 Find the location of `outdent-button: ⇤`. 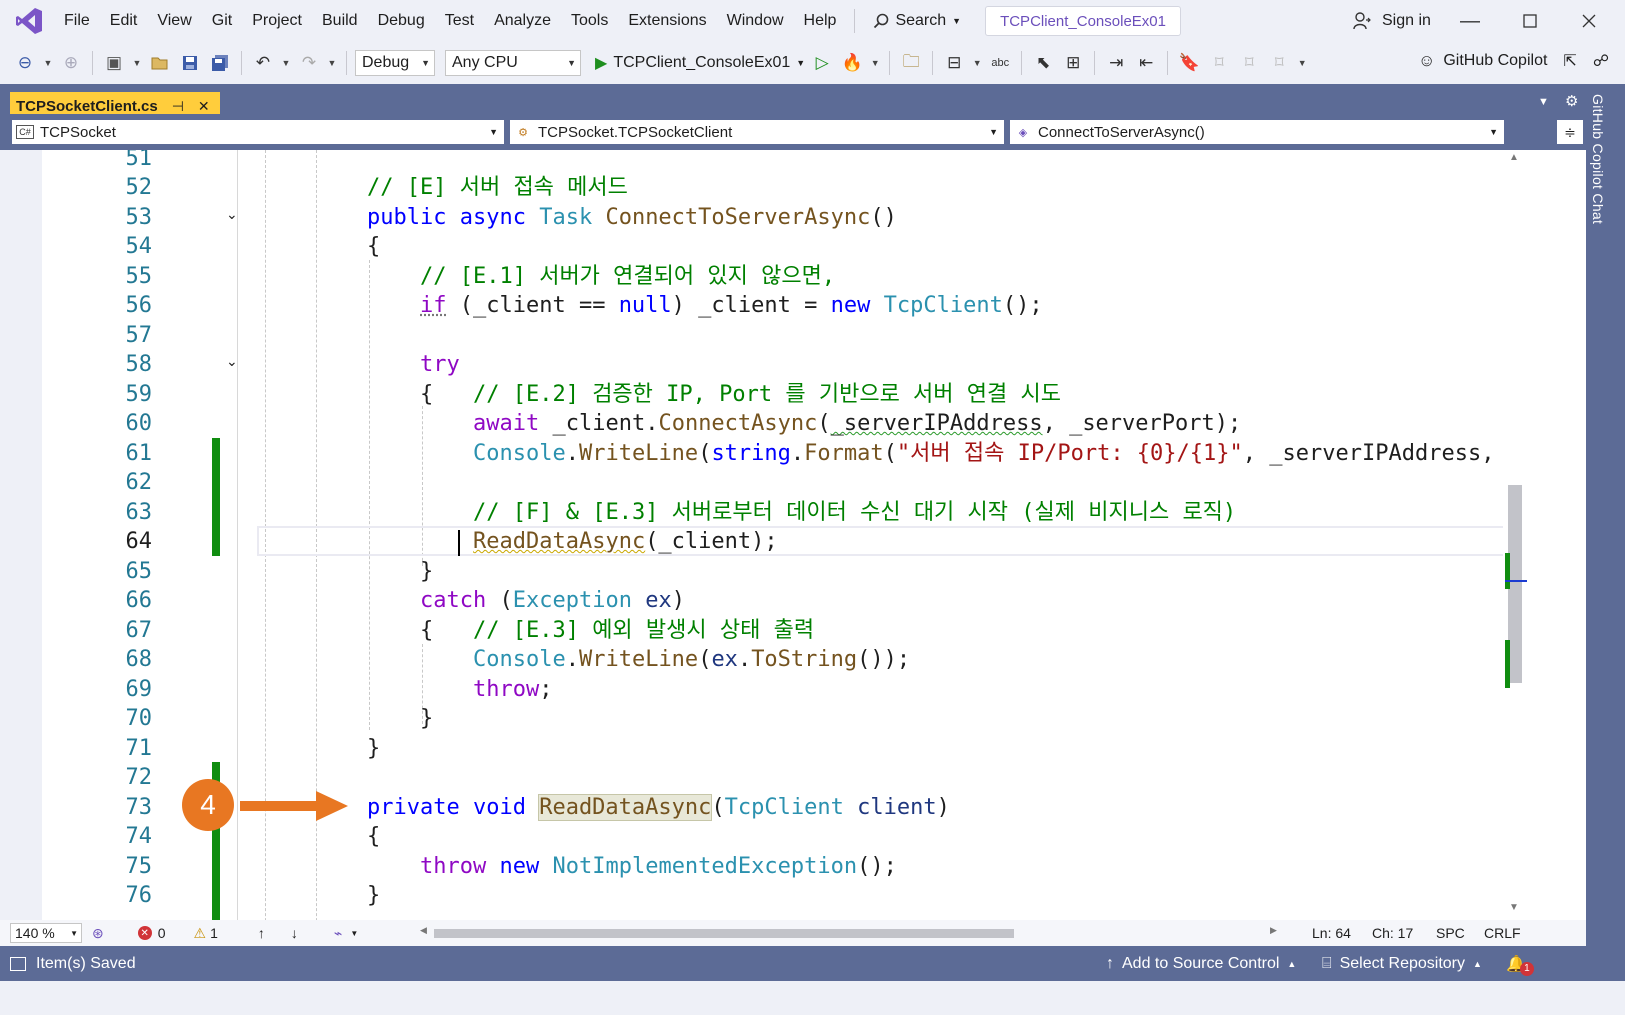

outdent-button: ⇤ is located at coordinates (1146, 63).